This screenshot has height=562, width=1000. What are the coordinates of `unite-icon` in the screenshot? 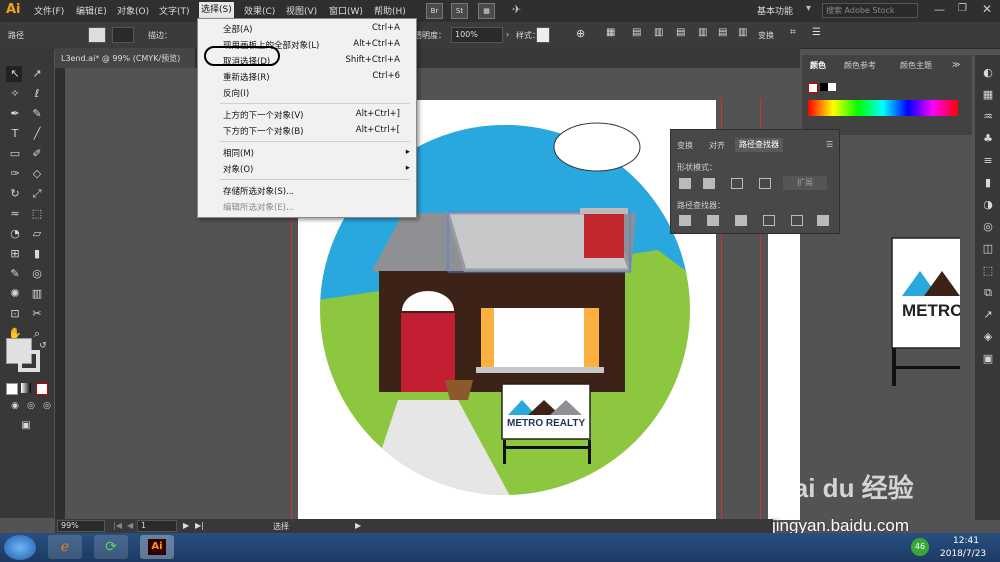 It's located at (685, 183).